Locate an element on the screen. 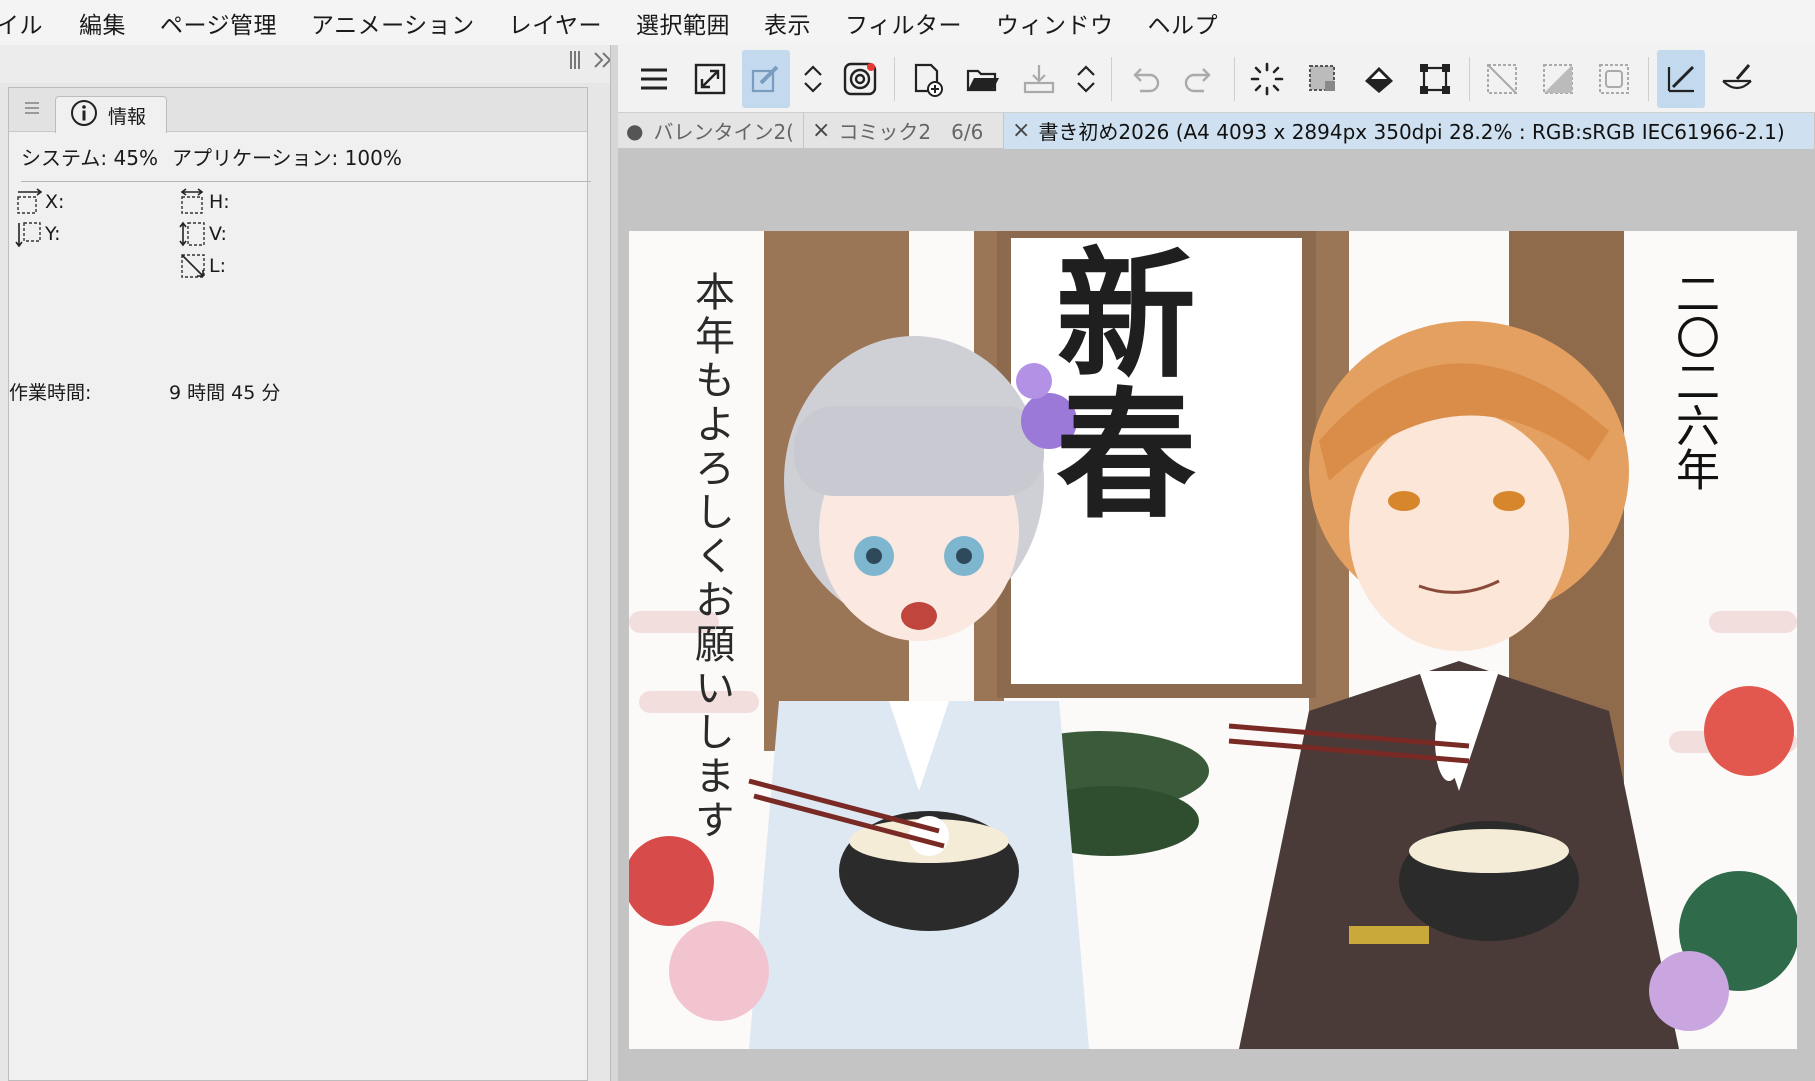  fit-to-window-icon is located at coordinates (710, 78).